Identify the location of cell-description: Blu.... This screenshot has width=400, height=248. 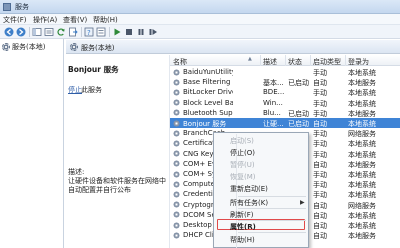
(272, 112).